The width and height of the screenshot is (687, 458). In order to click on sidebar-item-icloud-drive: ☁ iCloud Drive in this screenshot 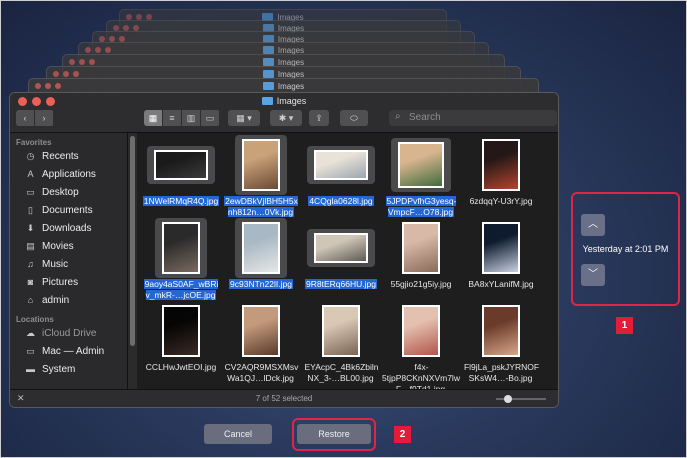, I will do `click(68, 333)`.